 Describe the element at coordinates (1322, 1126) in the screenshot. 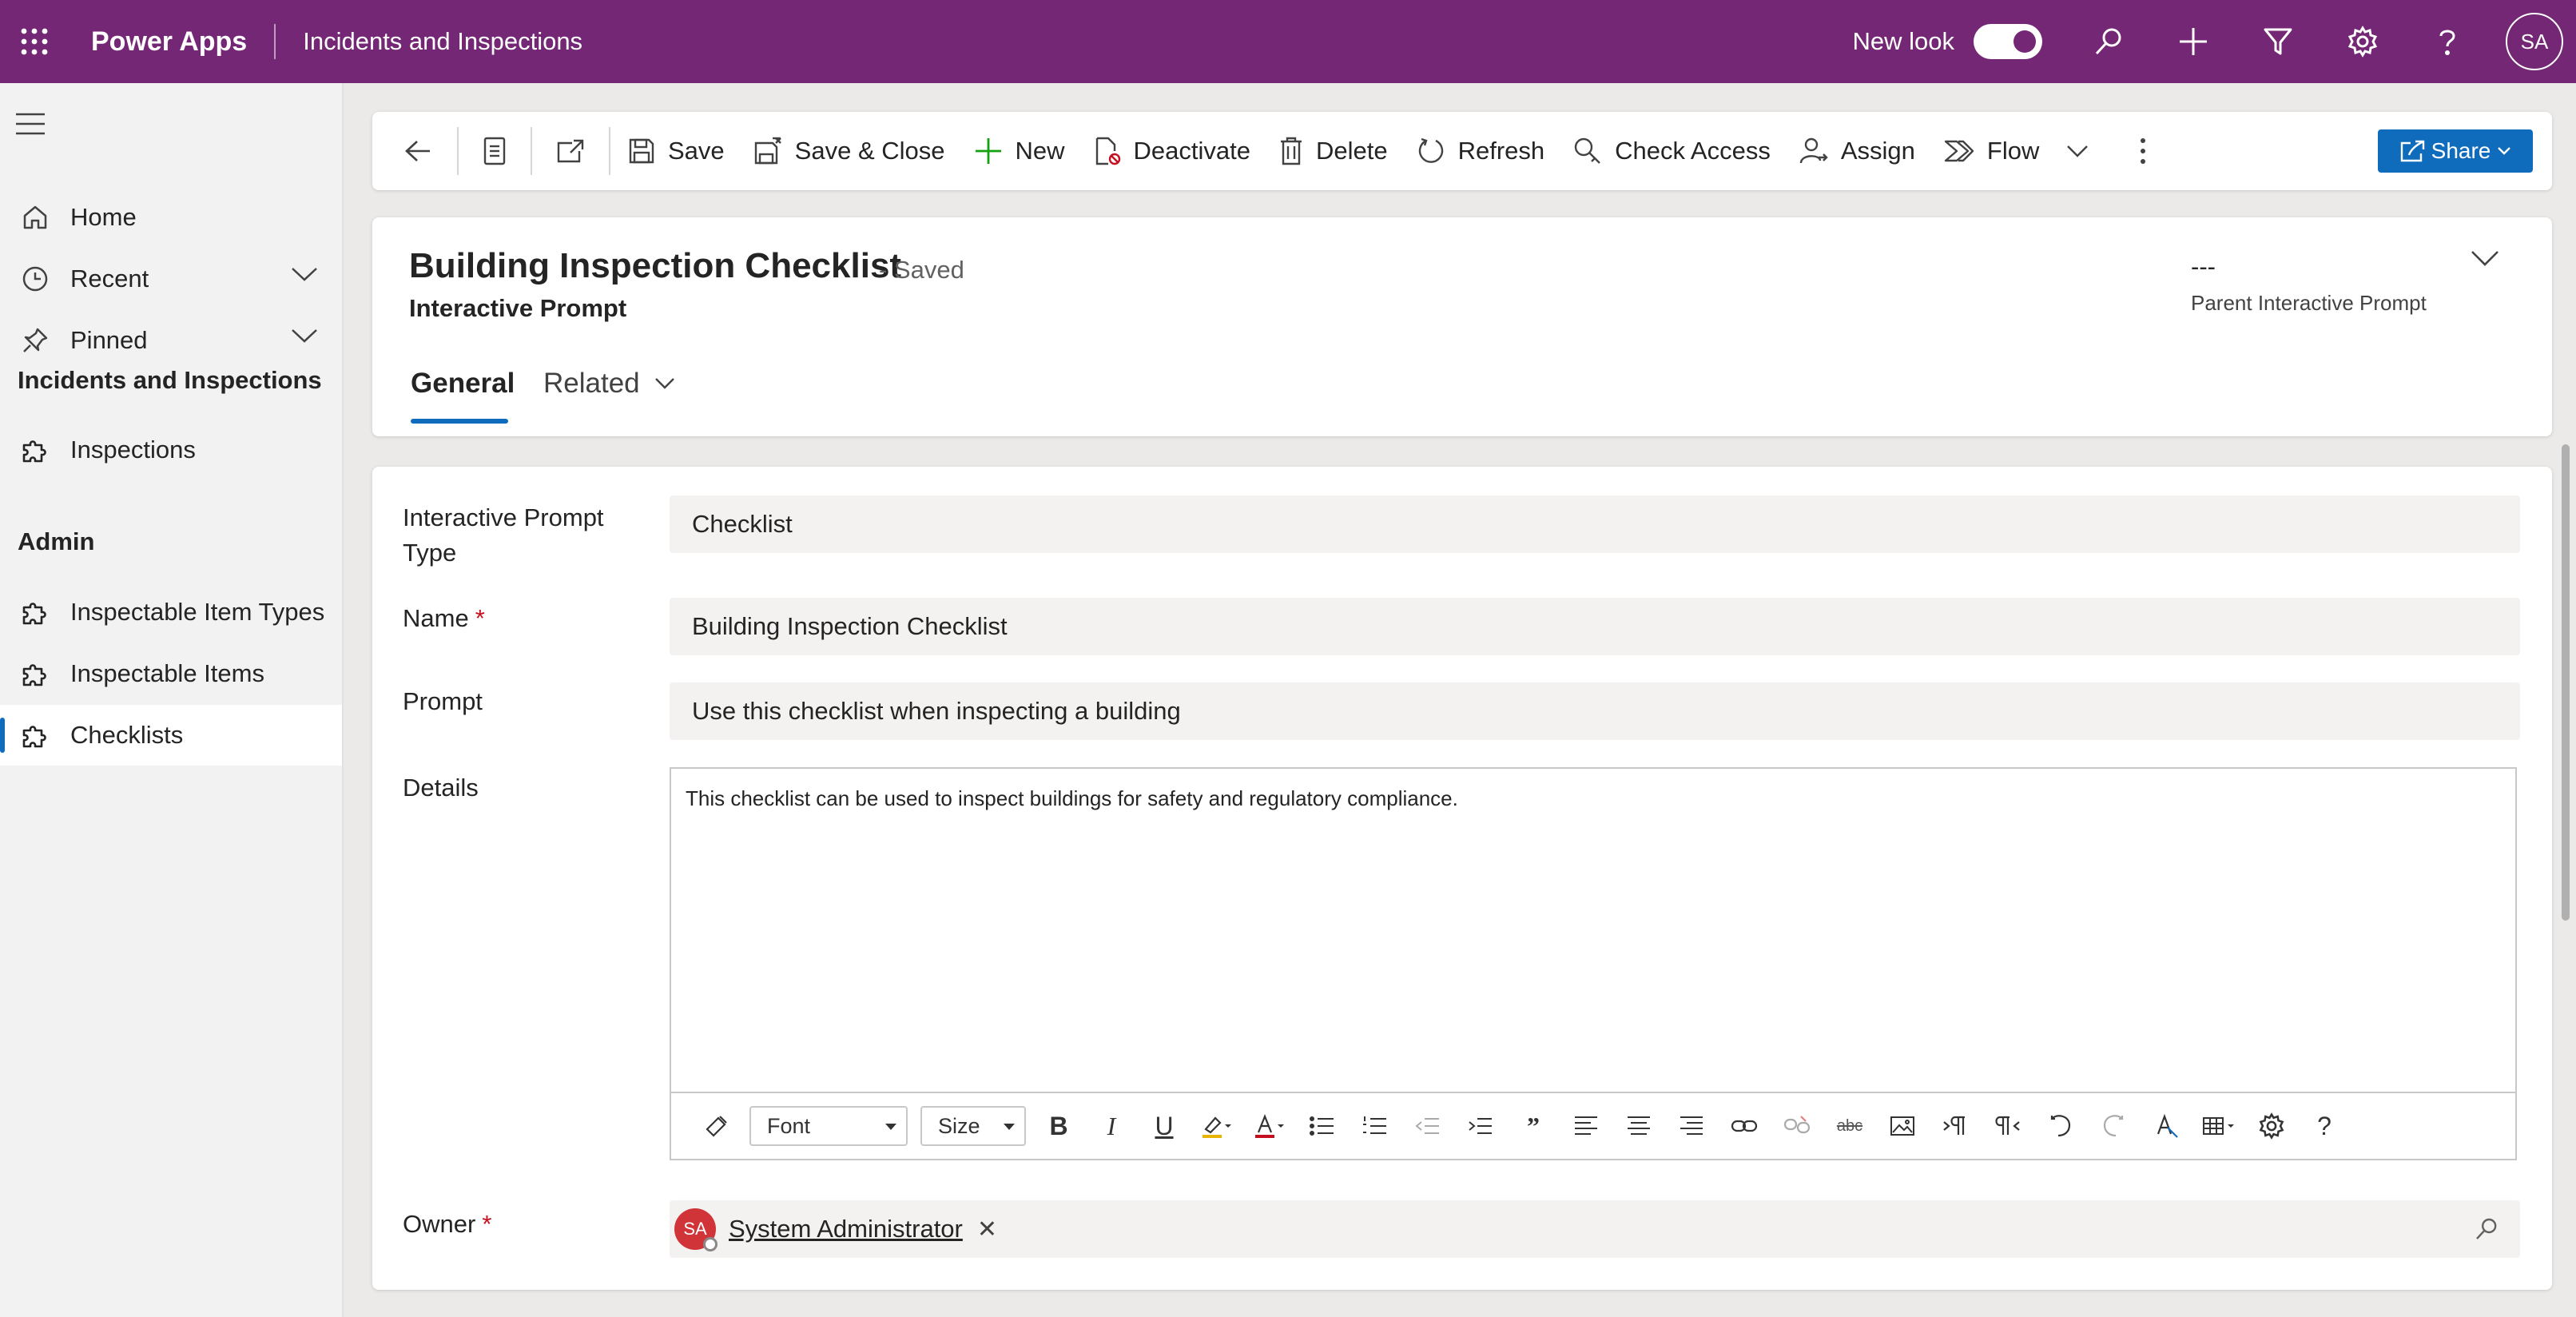

I see `bullet-list-icon` at that location.